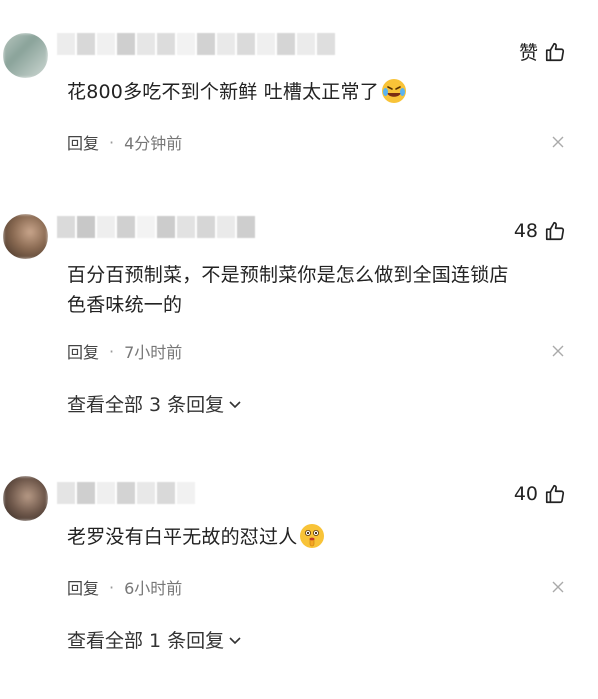 This screenshot has width=598, height=699. What do you see at coordinates (317, 290) in the screenshot?
I see `comment-text: 百分百预制菜，不是预制菜你是怎么做到全国连锁店 色香味统一的` at bounding box center [317, 290].